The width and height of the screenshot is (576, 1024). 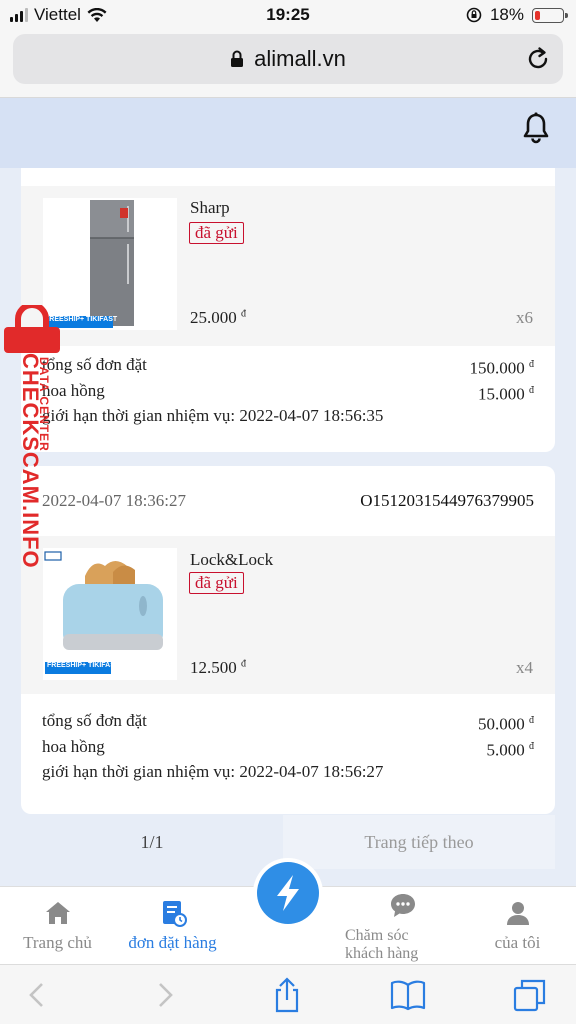 I want to click on tab-label: Chăm sóc khách hàng, so click(x=382, y=944).